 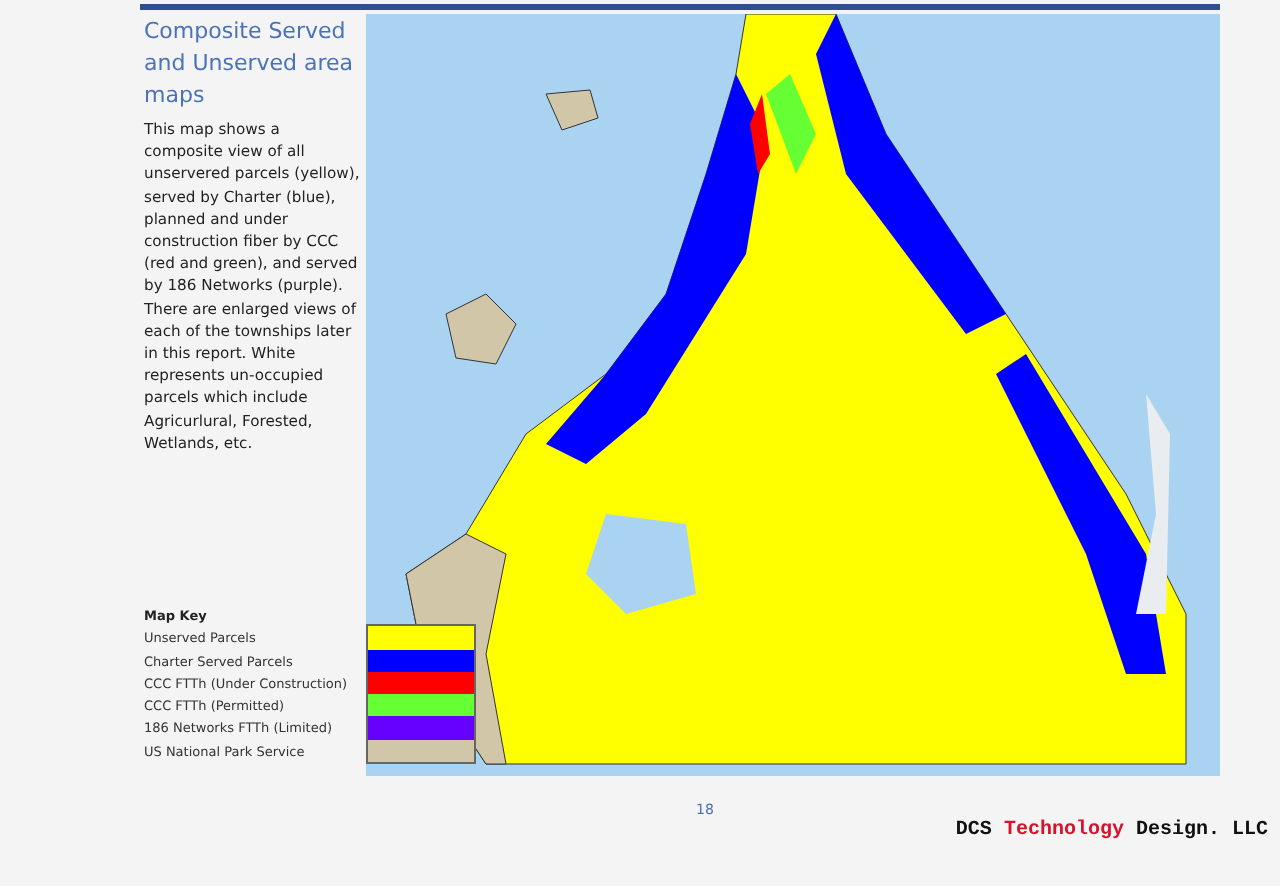 I want to click on company-logo-text: DCS Technology Design. LLC, so click(x=1111, y=831).